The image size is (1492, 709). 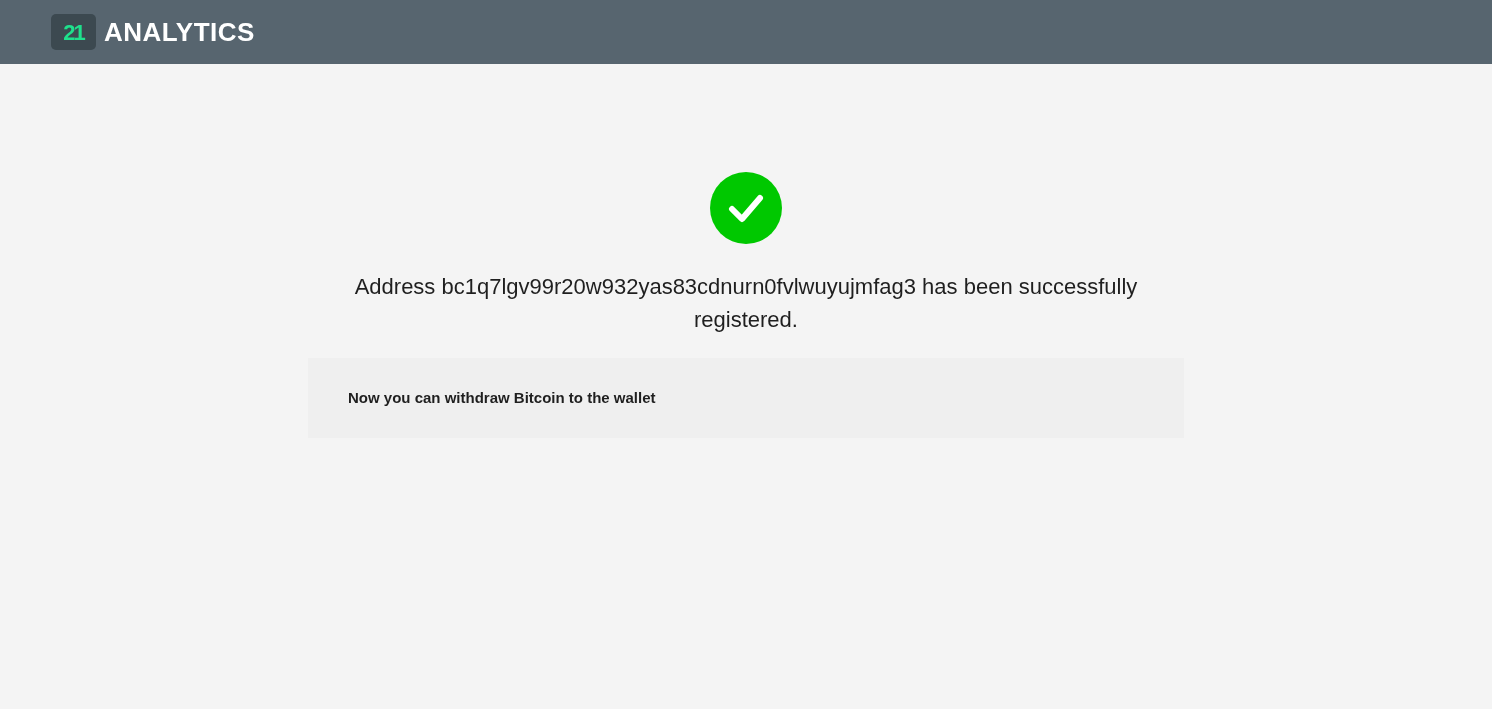 What do you see at coordinates (746, 303) in the screenshot?
I see `success-message: Address bc1q7lgv99r20w932yas83cdnurn0fvlwuyujmfag3 has been successfully registered.` at bounding box center [746, 303].